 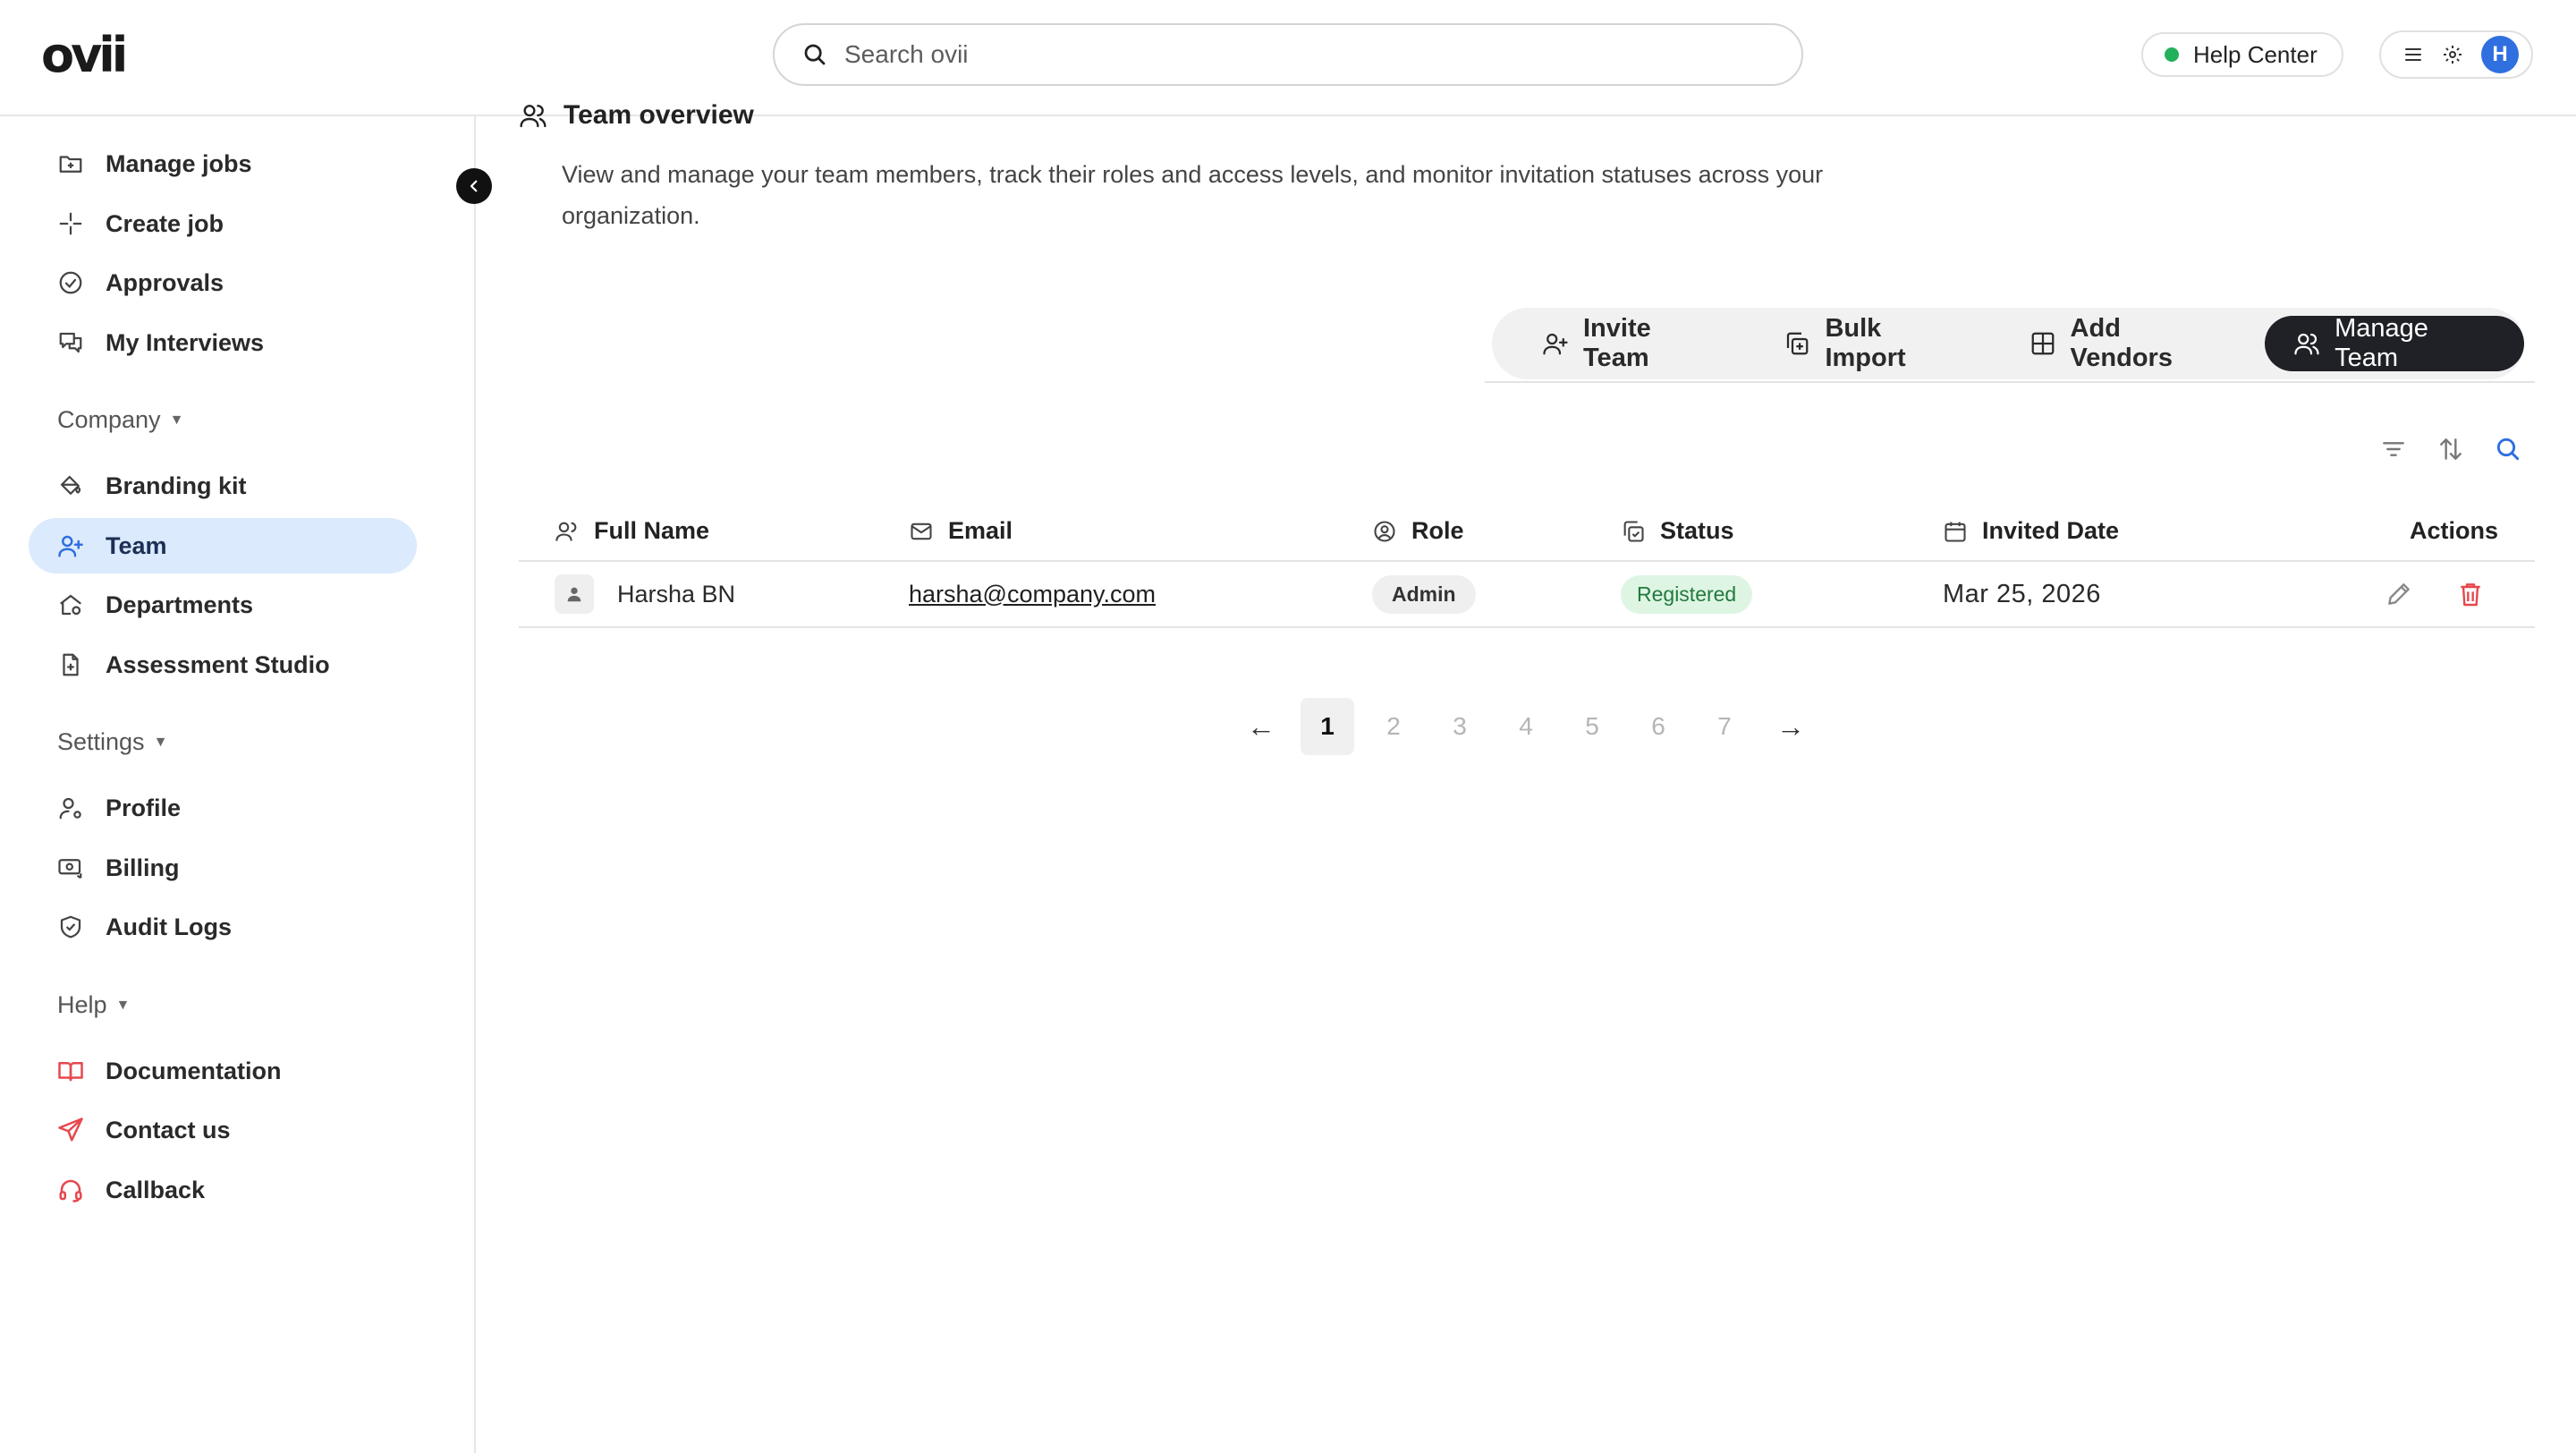 I want to click on avatar, so click(x=574, y=594).